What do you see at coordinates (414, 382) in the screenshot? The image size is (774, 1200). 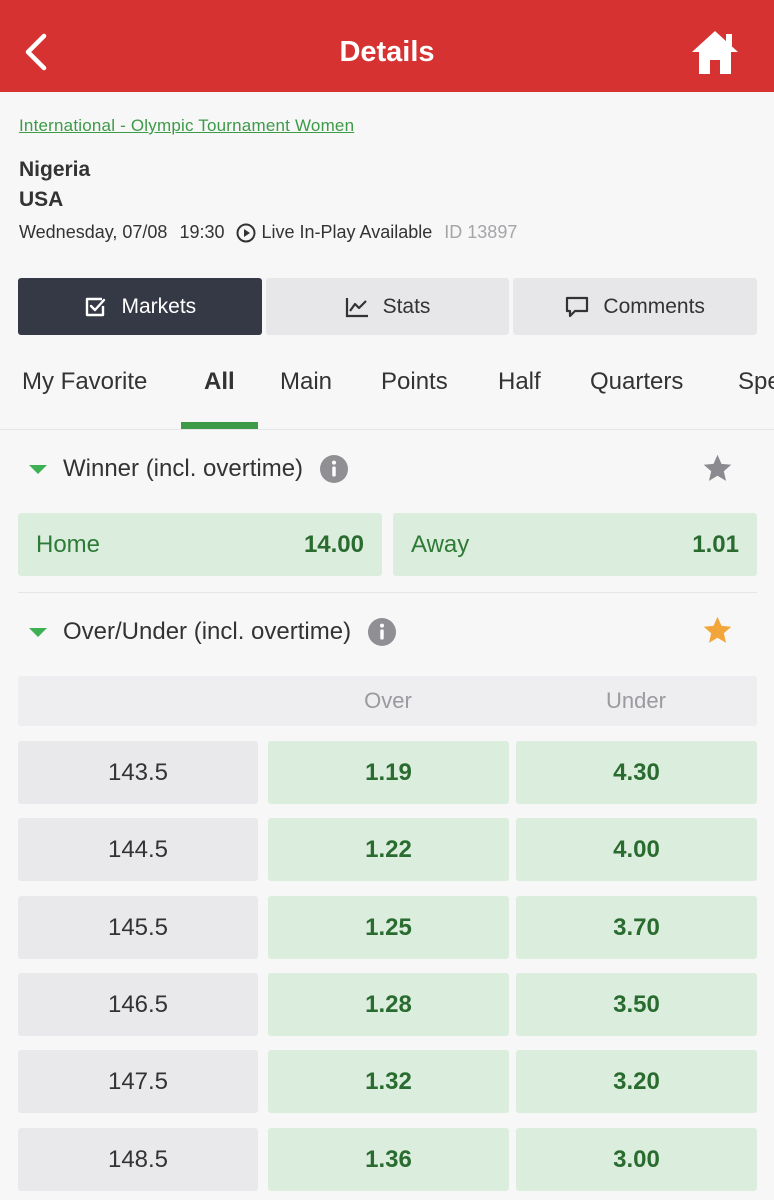 I see `tab-points: Points` at bounding box center [414, 382].